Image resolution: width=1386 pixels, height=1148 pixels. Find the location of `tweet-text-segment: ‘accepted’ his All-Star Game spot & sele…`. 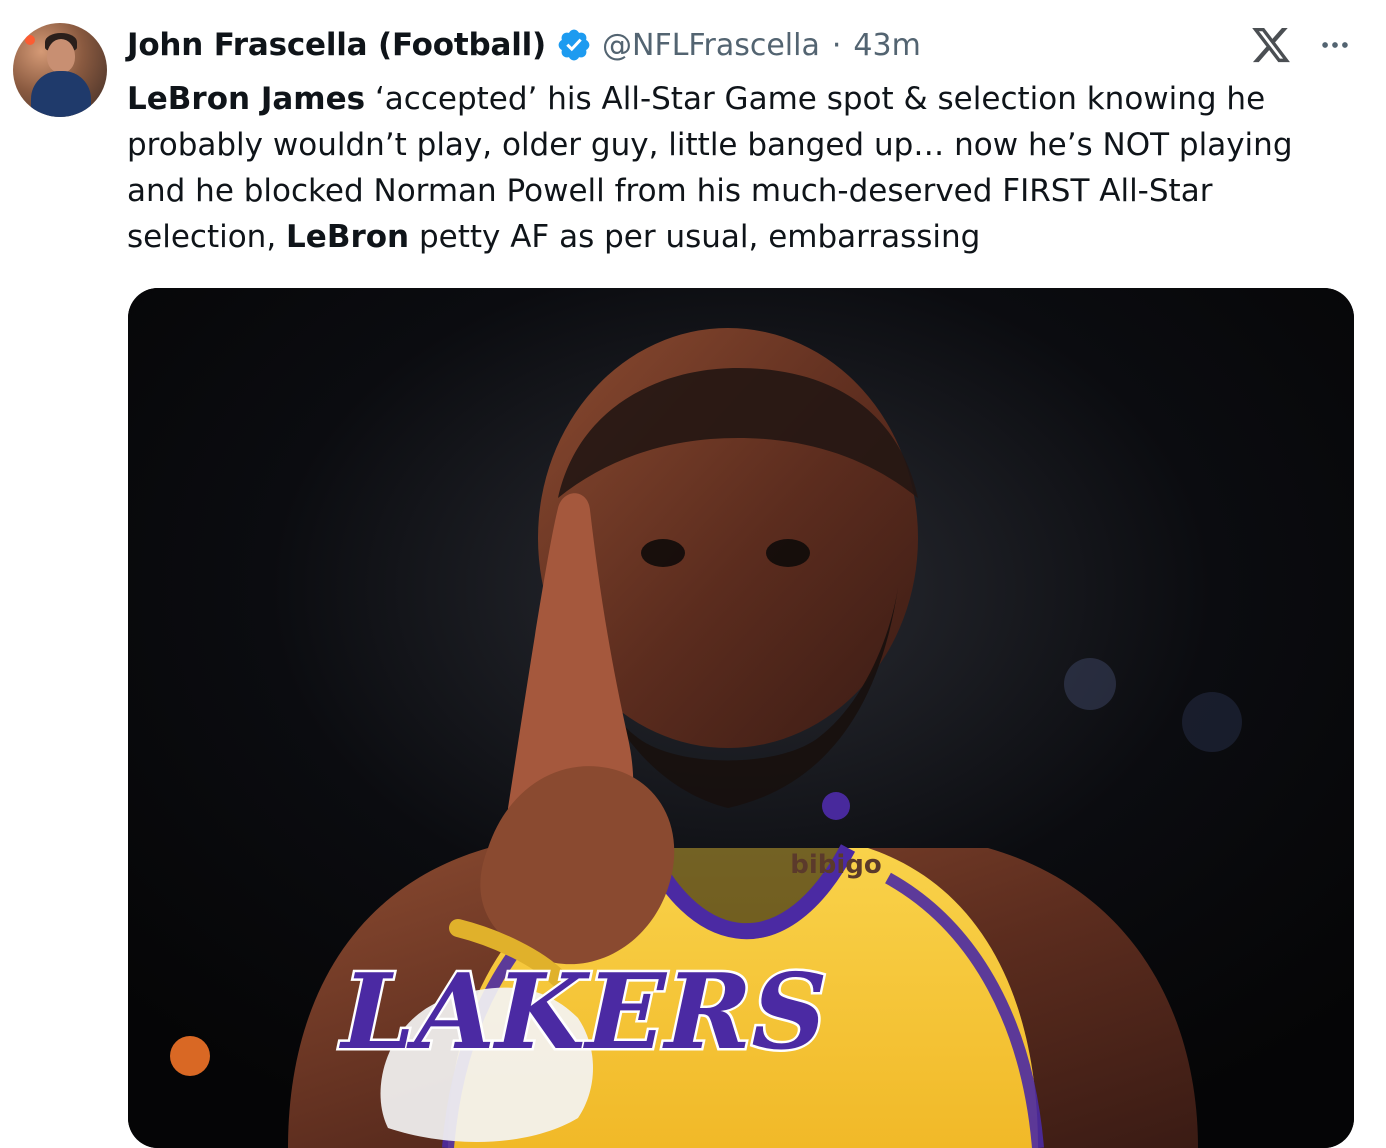

tweet-text-segment: ‘accepted’ his All-Star Game spot & sele… is located at coordinates (815, 99).